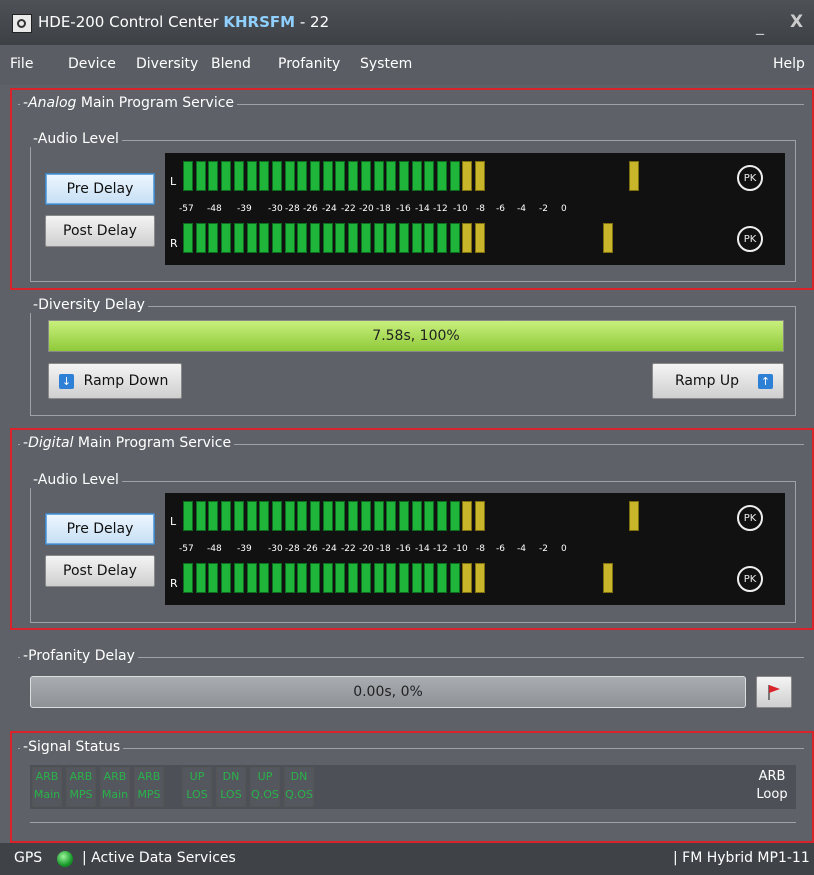  What do you see at coordinates (174, 243) in the screenshot?
I see `analog-right-label: R` at bounding box center [174, 243].